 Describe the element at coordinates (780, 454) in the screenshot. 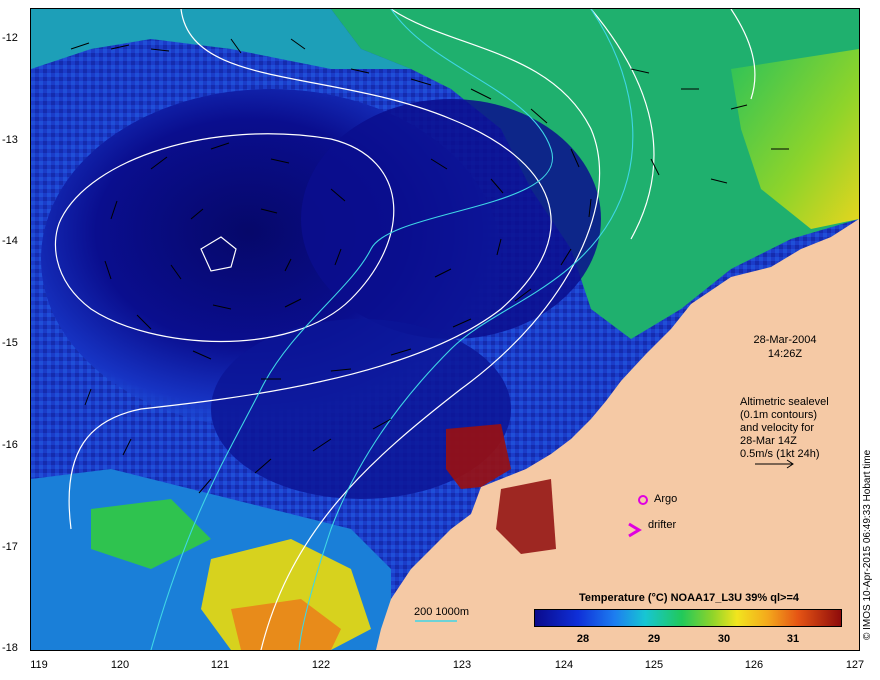

I see `altimetry-note-line: 0.5m/s (1kt 24h)` at that location.